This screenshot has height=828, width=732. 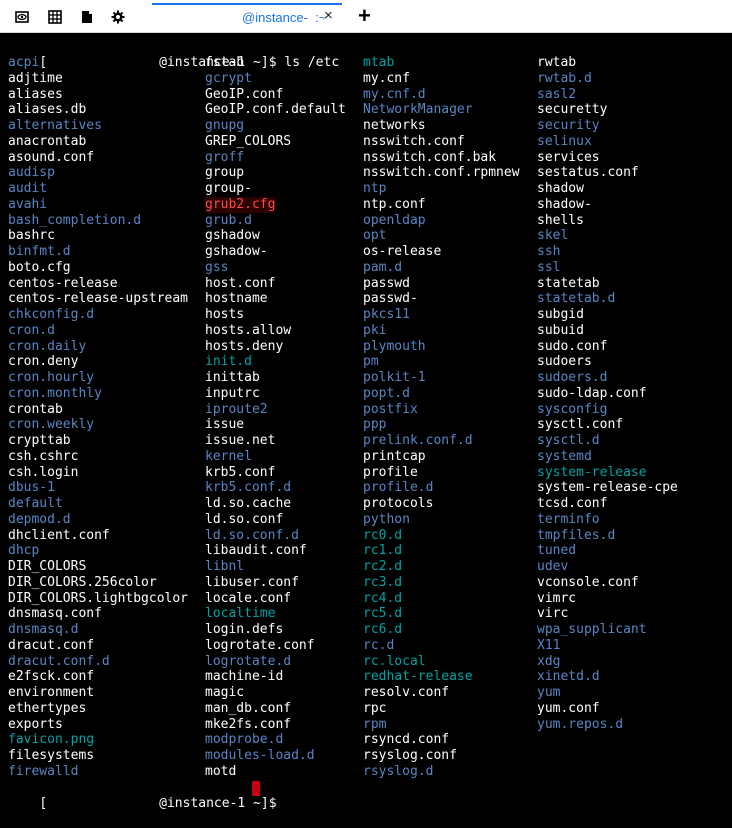 What do you see at coordinates (51, 677) in the screenshot?
I see `file-entry: e2fsck.conf` at bounding box center [51, 677].